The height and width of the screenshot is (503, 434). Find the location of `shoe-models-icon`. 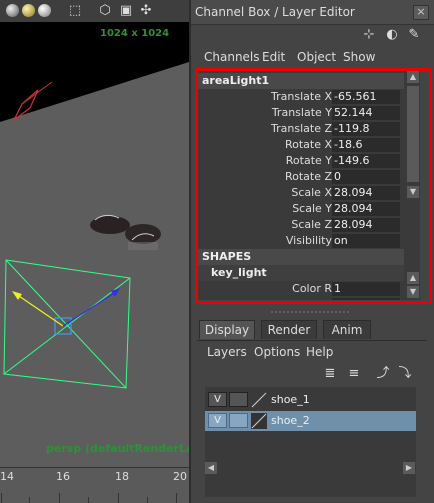

shoe-models-icon is located at coordinates (125, 232).